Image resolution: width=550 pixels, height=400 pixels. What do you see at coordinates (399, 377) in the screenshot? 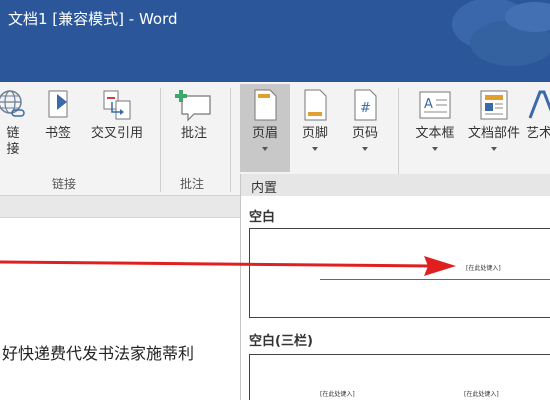
I see `gallery-item-blank-three-column: [在此处键入] [在此处键入]` at bounding box center [399, 377].